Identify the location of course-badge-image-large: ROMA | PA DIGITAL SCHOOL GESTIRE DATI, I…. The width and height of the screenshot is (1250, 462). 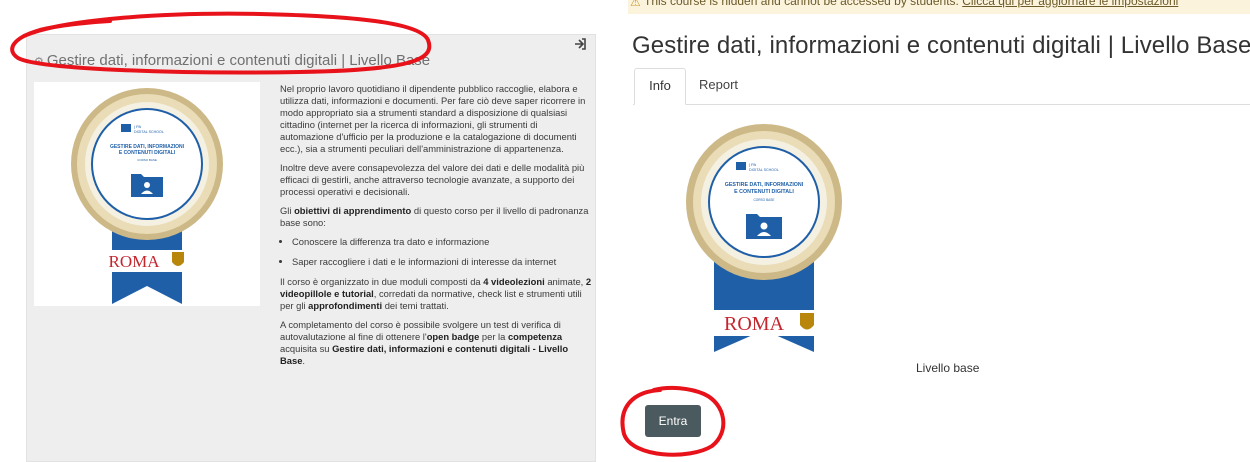
(764, 237).